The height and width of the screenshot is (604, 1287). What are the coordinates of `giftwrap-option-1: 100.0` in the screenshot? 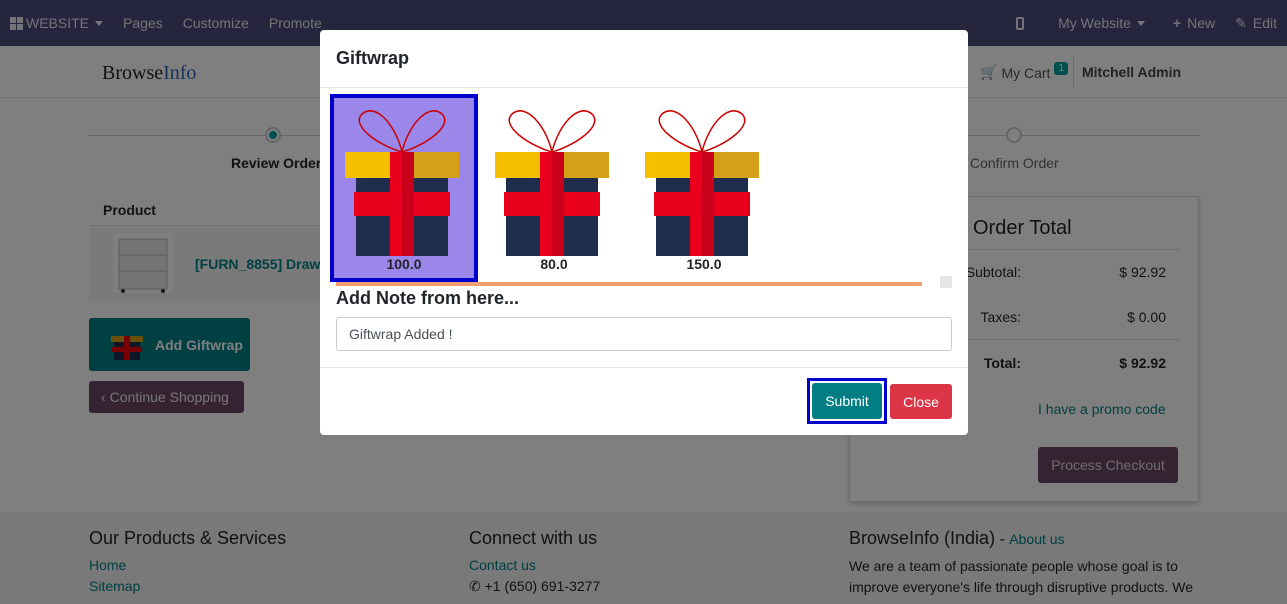 It's located at (404, 188).